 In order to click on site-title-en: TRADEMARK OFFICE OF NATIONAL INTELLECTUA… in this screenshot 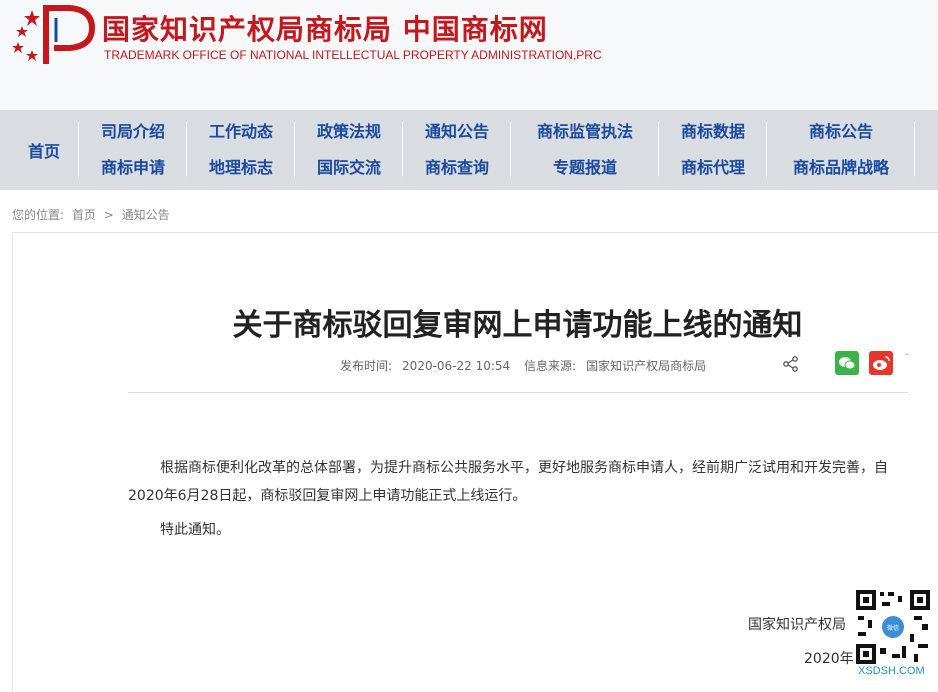, I will do `click(353, 55)`.